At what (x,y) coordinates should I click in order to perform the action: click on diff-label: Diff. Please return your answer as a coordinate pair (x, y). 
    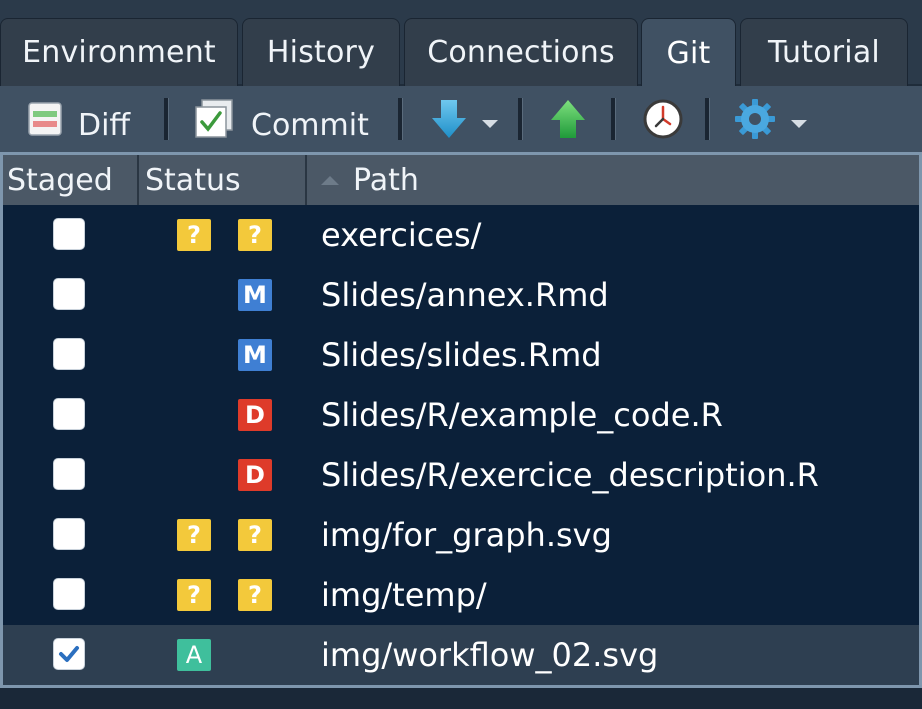
    Looking at the image, I should click on (104, 125).